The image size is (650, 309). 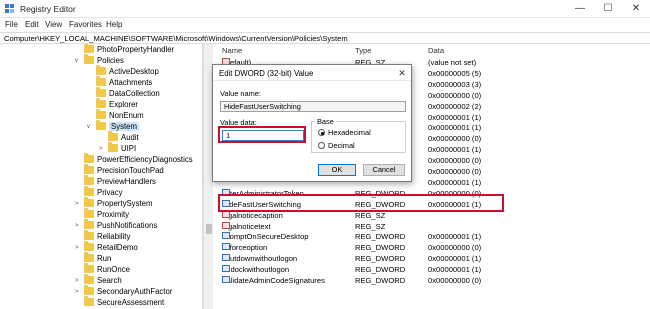 I want to click on value-row: scforceoption REG_DWORD 0x00000000 (0), so click(x=432, y=248).